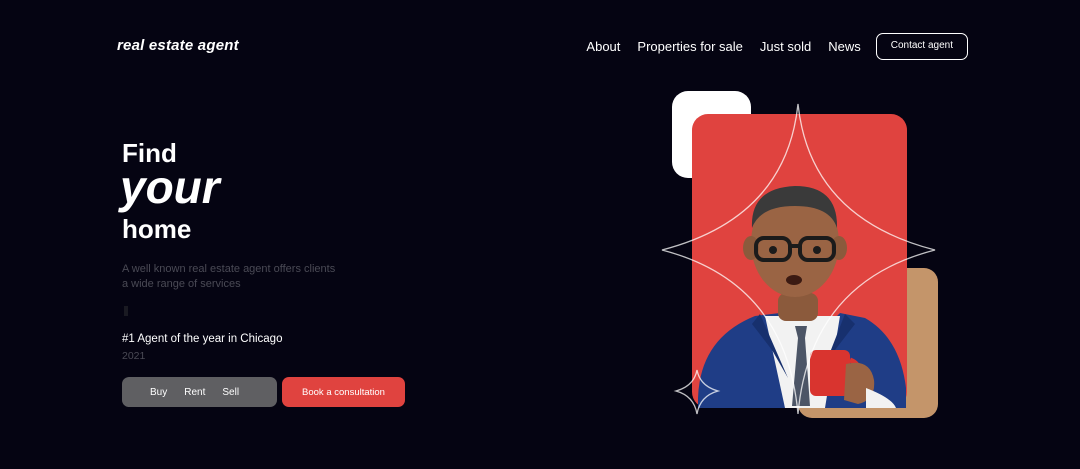 This screenshot has width=1080, height=469. What do you see at coordinates (690, 46) in the screenshot?
I see `nav-properties-for-sale: Properties for sale` at bounding box center [690, 46].